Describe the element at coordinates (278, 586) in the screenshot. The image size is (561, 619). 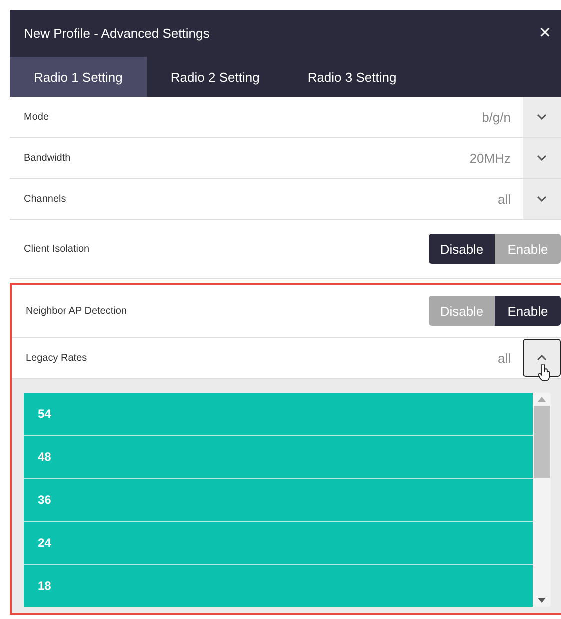
I see `rate-option: 18` at that location.